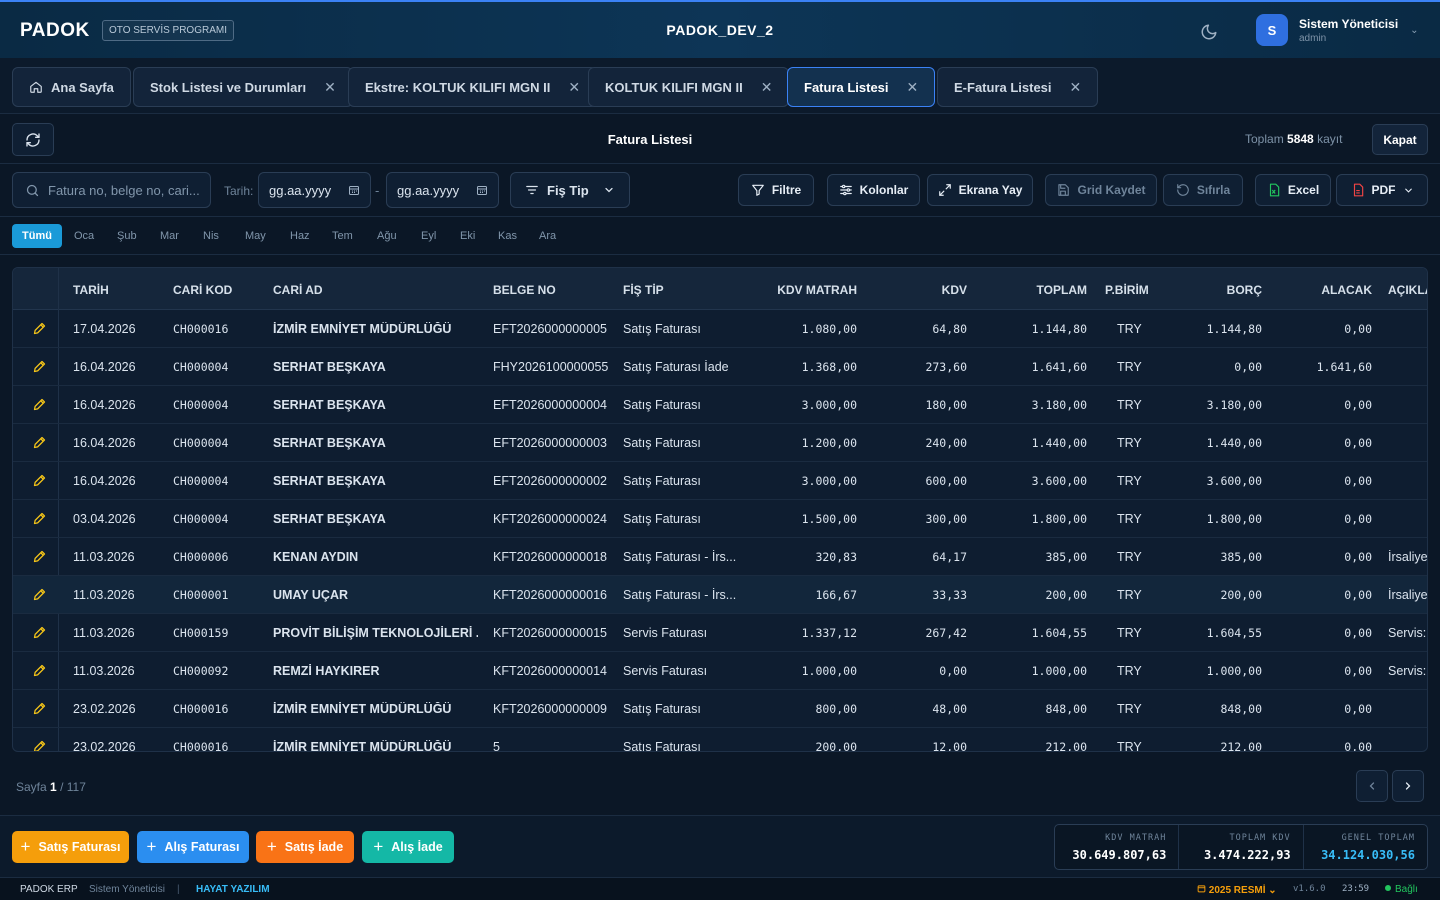 The width and height of the screenshot is (1440, 900). What do you see at coordinates (201, 595) in the screenshot?
I see `cell-cari-kod: CH000001` at bounding box center [201, 595].